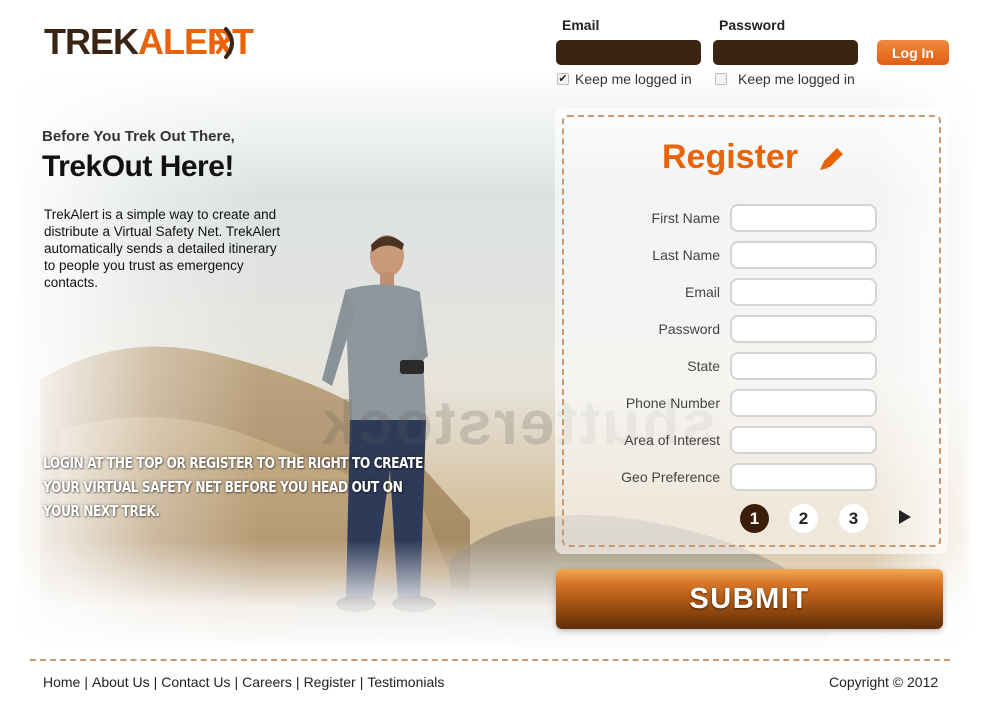  Describe the element at coordinates (195, 682) in the screenshot. I see `footer-link-contact: Contact Us` at that location.